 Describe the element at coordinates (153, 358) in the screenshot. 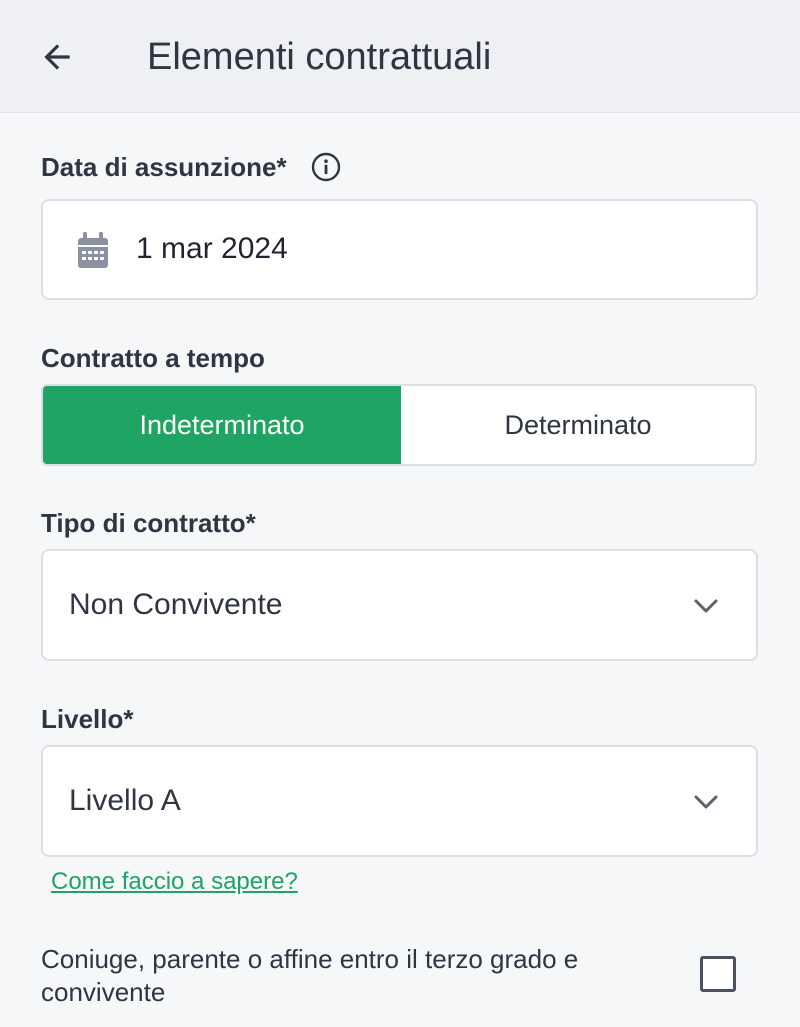

I see `contract-duration-label: Contratto a tempo` at that location.